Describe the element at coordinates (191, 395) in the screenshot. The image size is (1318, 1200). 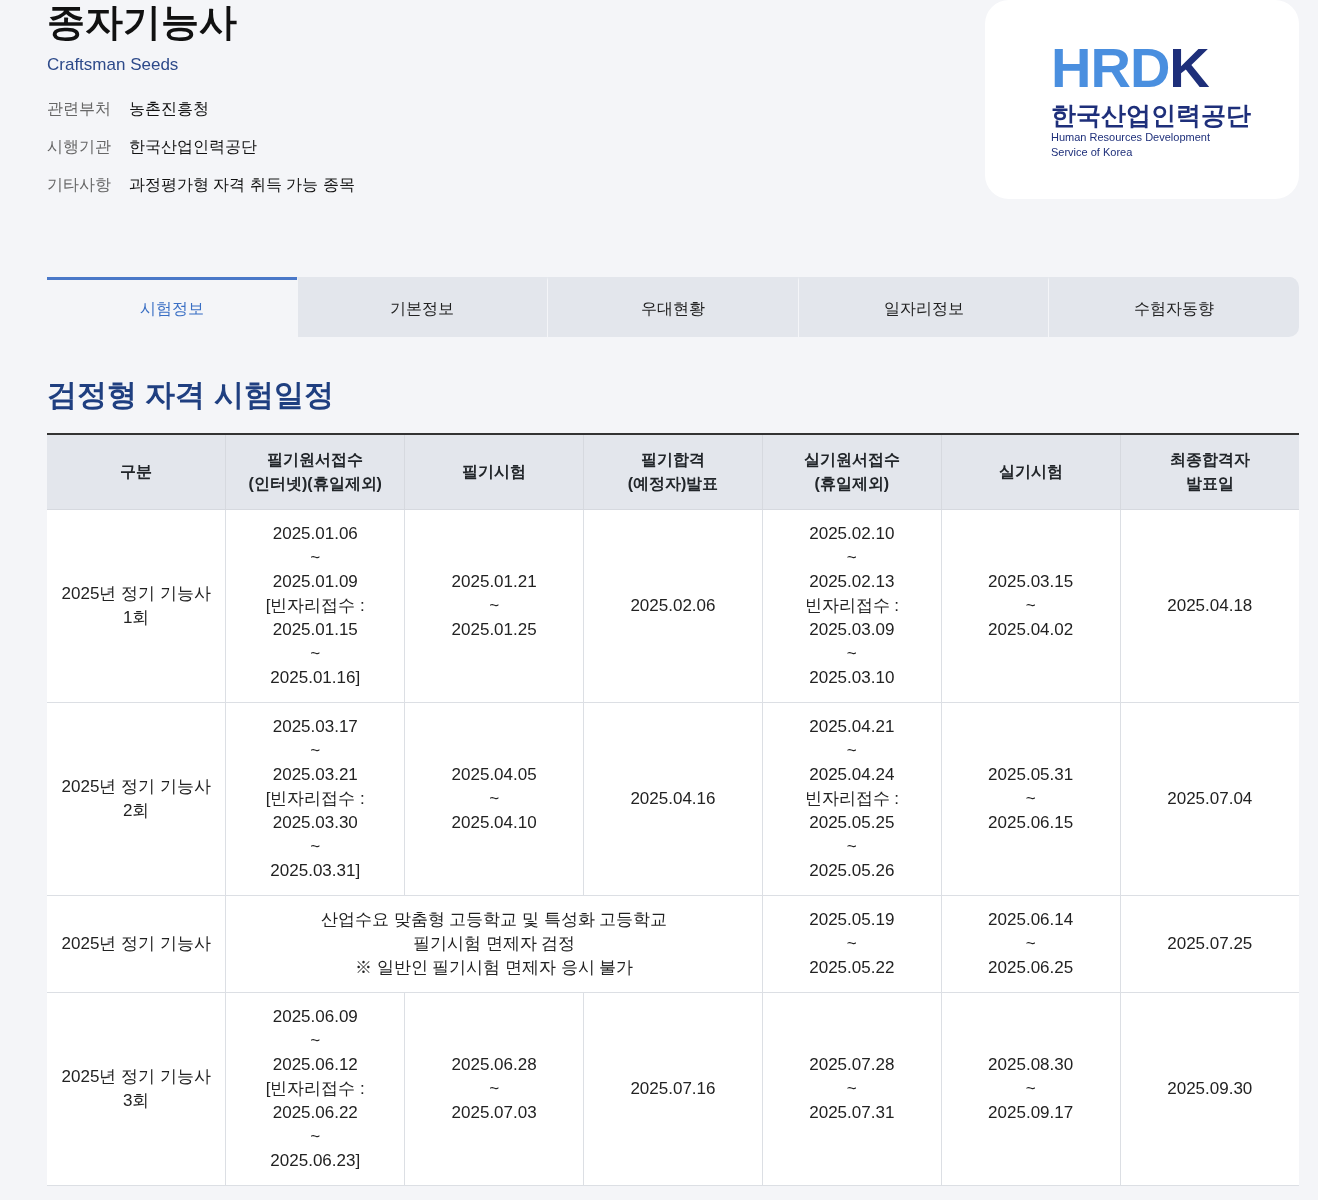
I see `section-title: 검정형 자격 시험일정` at that location.